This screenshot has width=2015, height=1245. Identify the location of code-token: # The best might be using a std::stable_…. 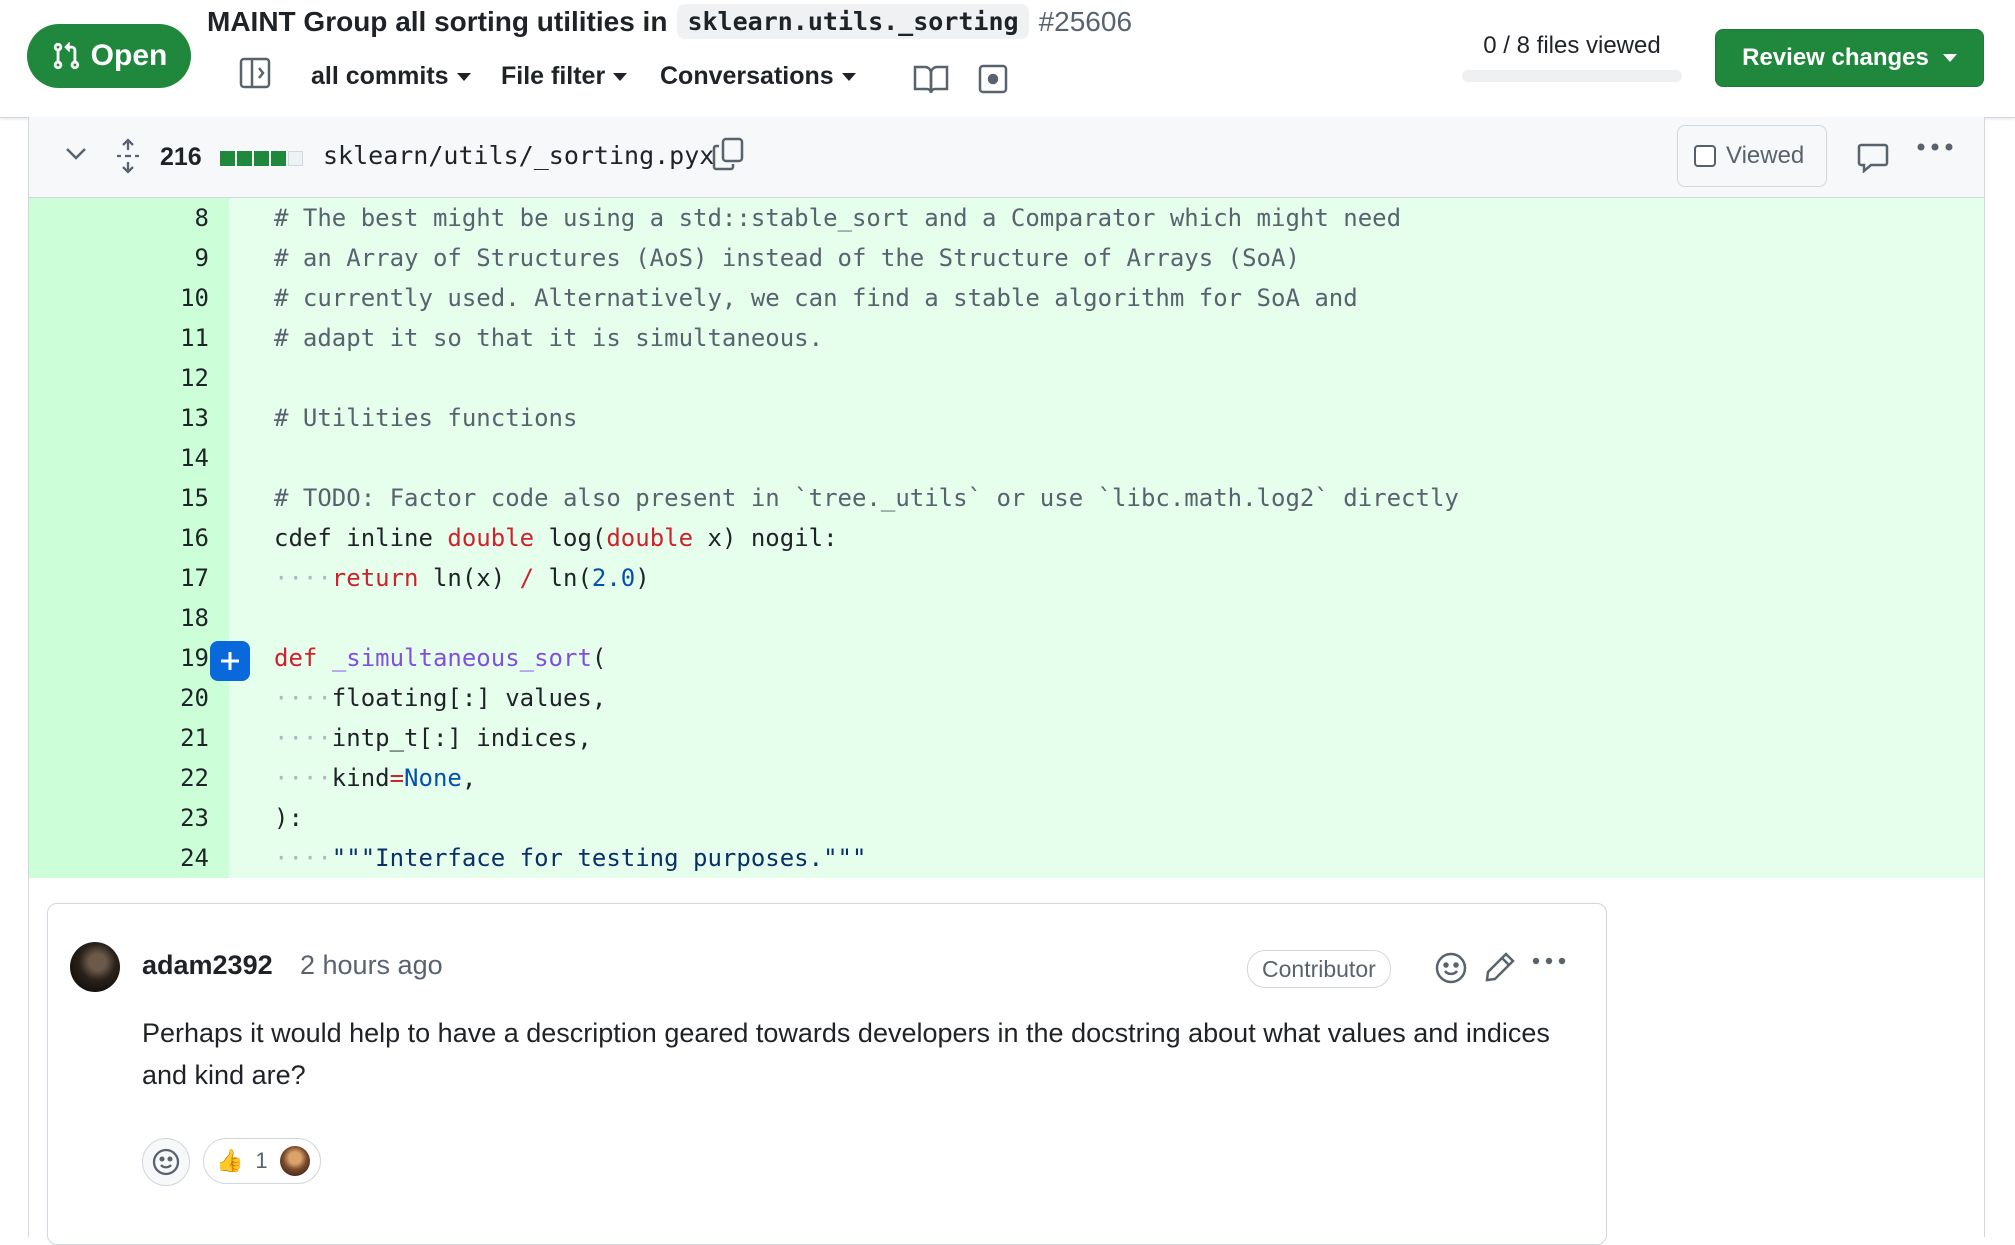
(838, 218).